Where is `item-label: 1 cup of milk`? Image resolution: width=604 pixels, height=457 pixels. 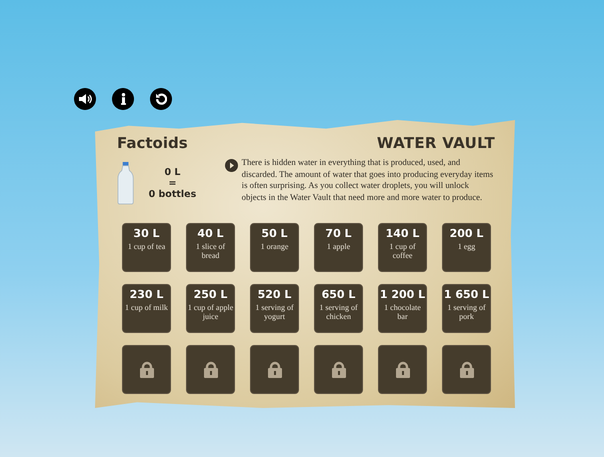 item-label: 1 cup of milk is located at coordinates (146, 307).